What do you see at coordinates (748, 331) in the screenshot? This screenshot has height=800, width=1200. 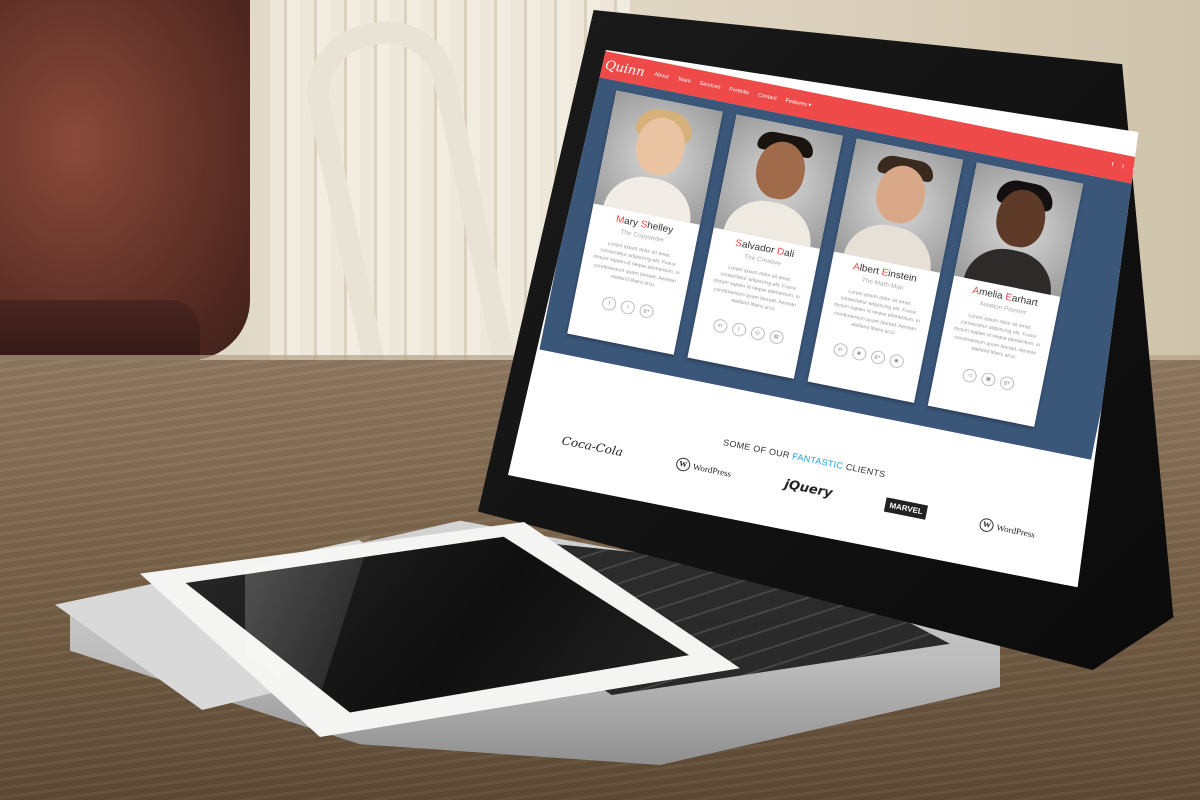 I see `team-social: in t ◎ ▤` at bounding box center [748, 331].